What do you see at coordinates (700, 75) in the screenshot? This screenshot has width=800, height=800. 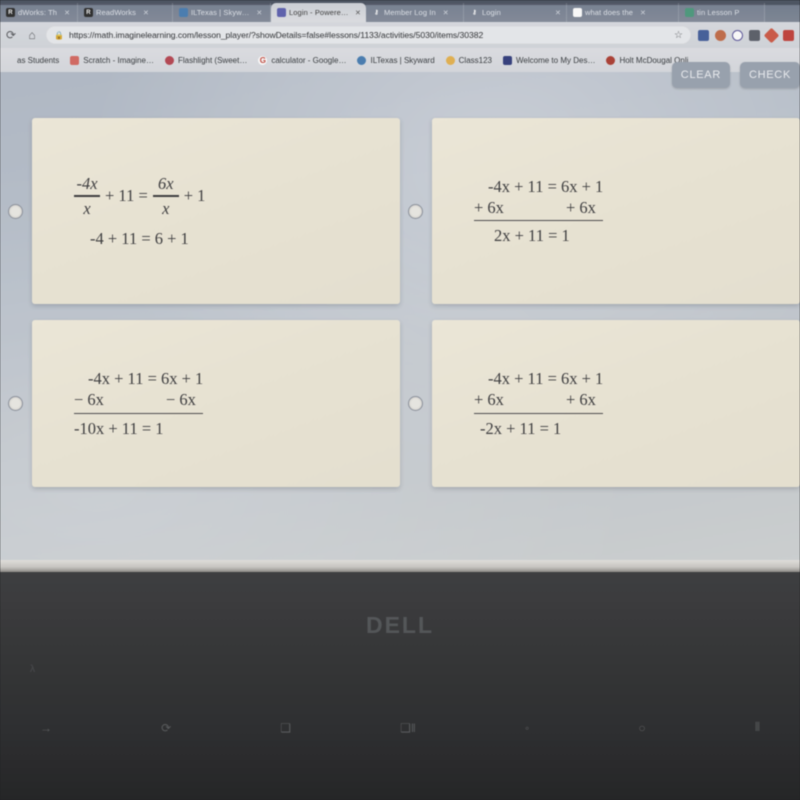 I see `clear-button: CLEAR` at bounding box center [700, 75].